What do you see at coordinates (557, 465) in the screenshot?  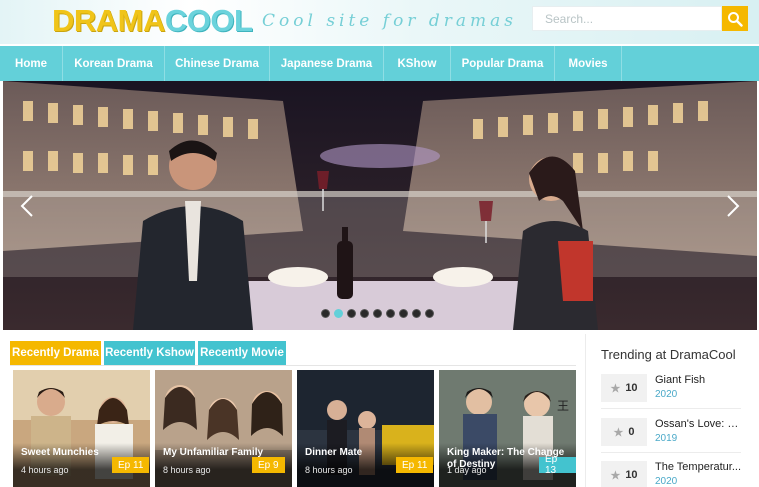 I see `episode-badge: Ep 13` at bounding box center [557, 465].